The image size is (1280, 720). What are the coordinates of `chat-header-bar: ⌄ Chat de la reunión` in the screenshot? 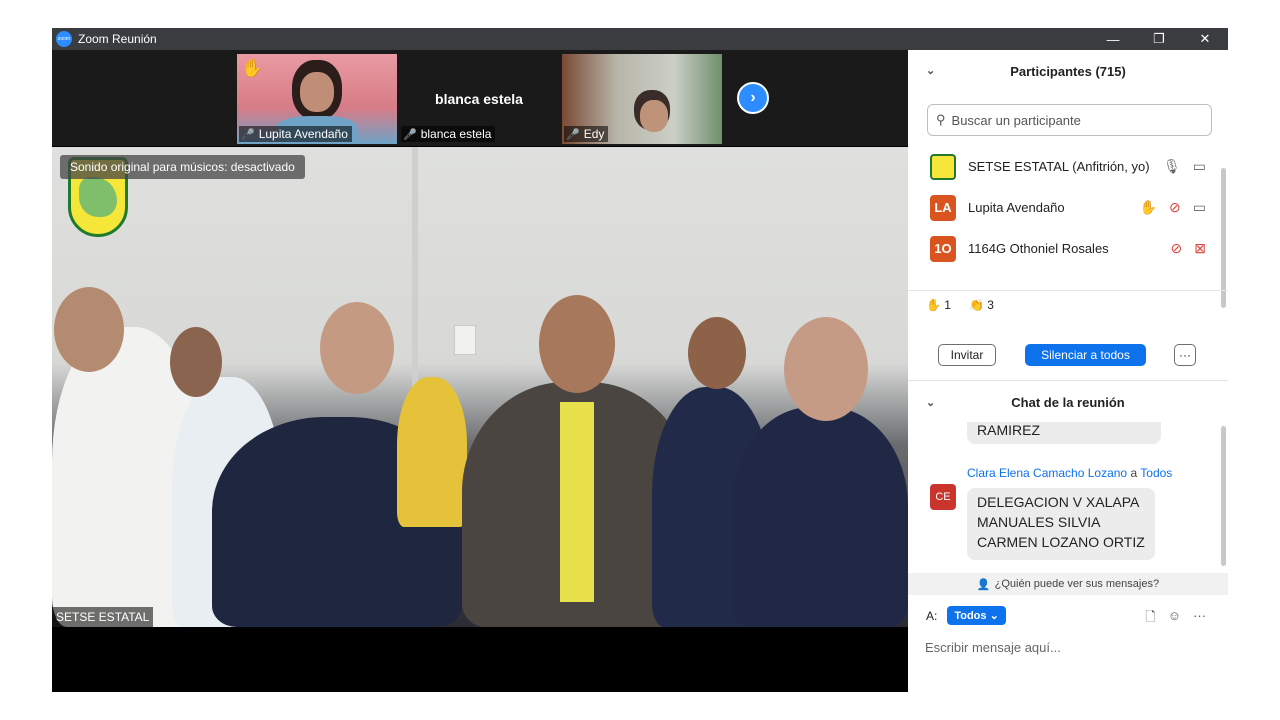 It's located at (1068, 402).